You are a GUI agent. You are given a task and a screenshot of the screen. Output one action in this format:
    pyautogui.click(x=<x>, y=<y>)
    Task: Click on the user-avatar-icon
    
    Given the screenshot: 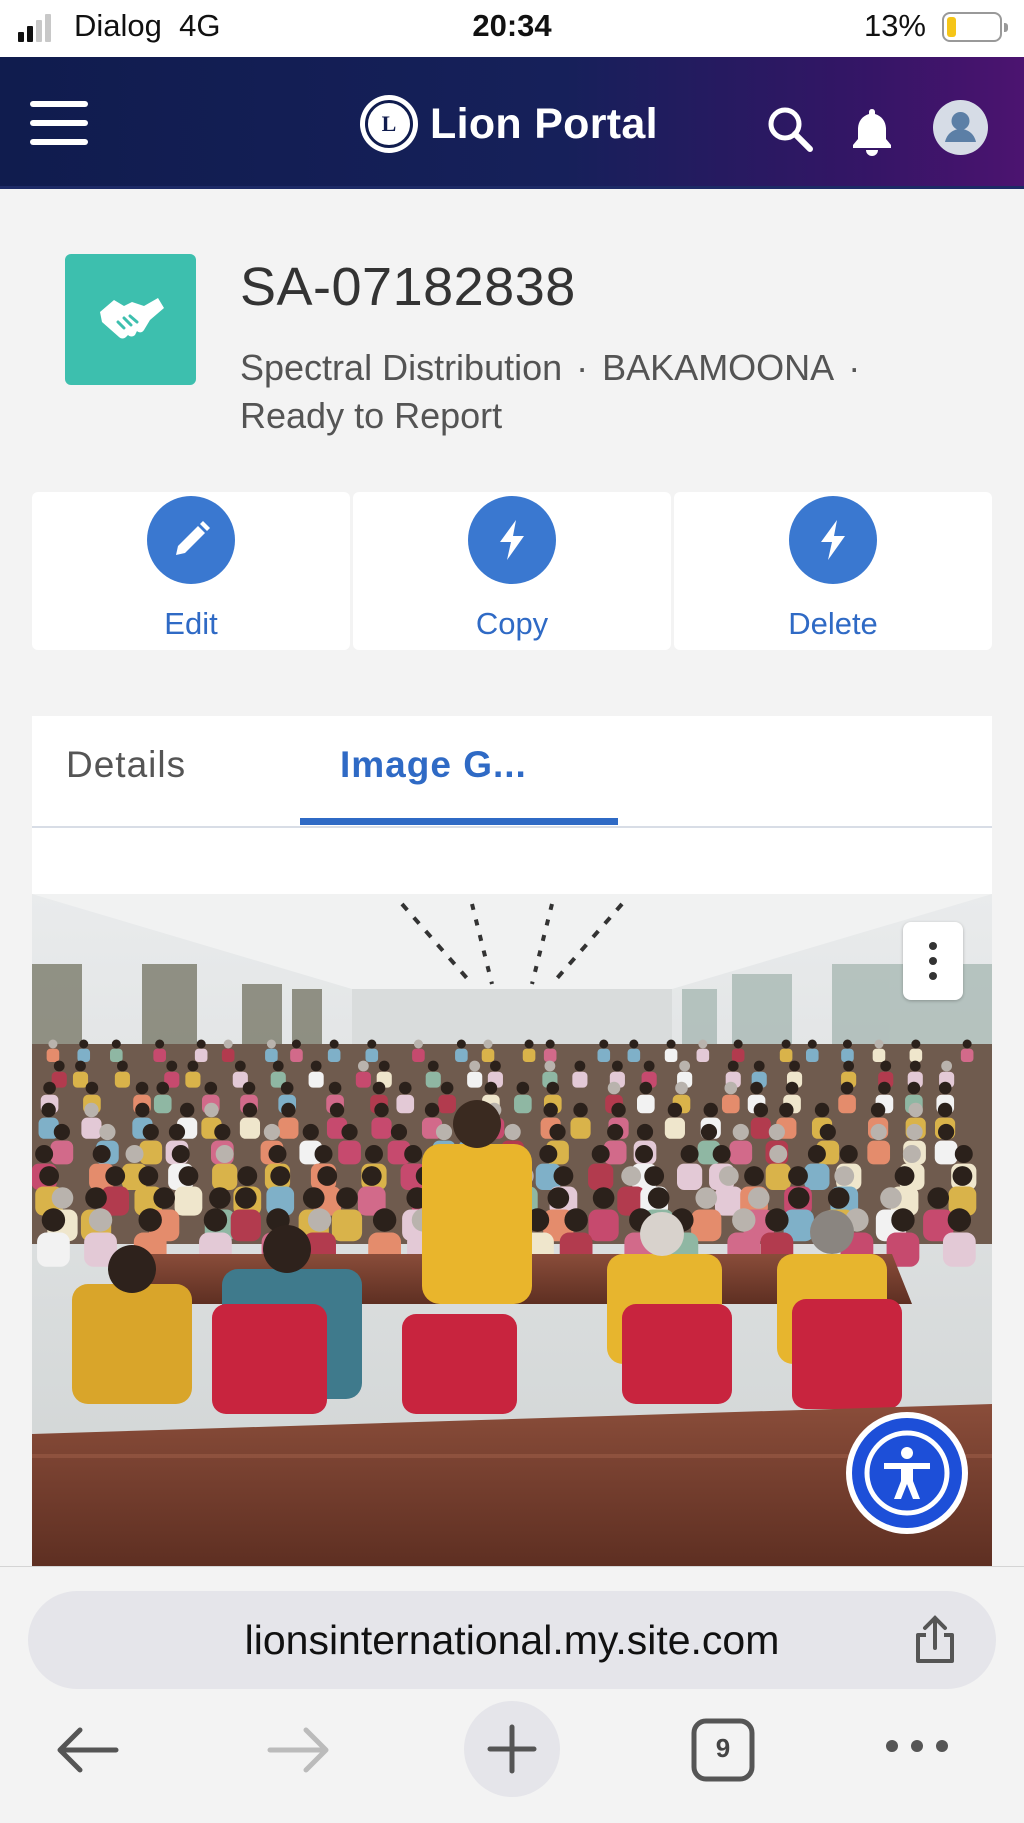 What is the action you would take?
    pyautogui.click(x=960, y=127)
    